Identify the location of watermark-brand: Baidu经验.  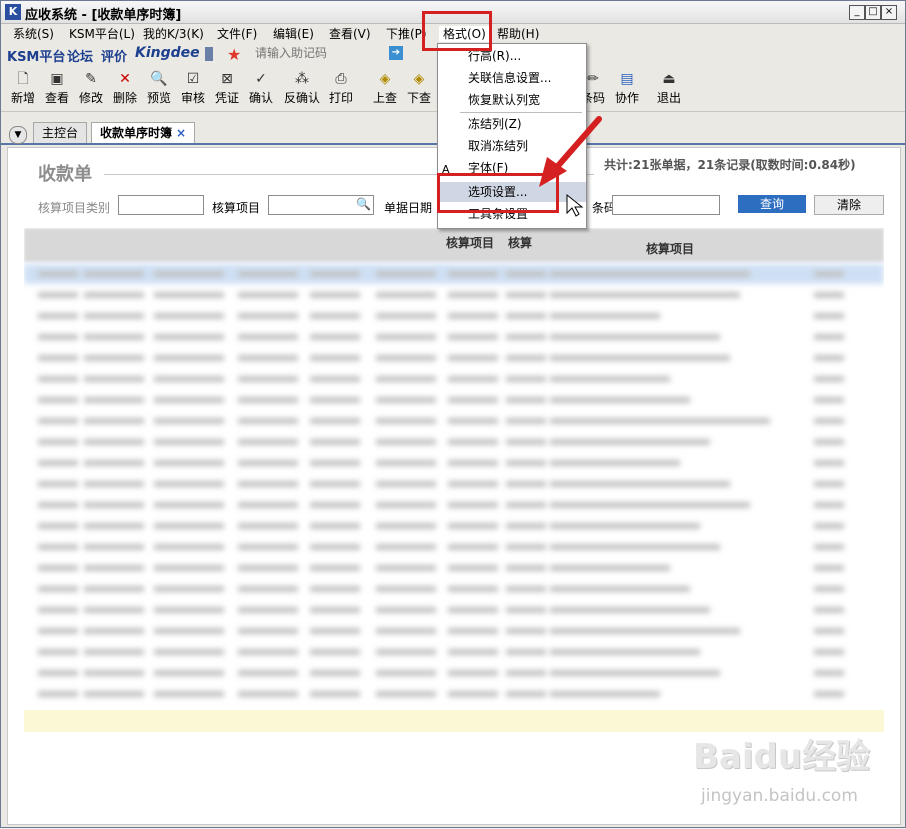
(782, 757).